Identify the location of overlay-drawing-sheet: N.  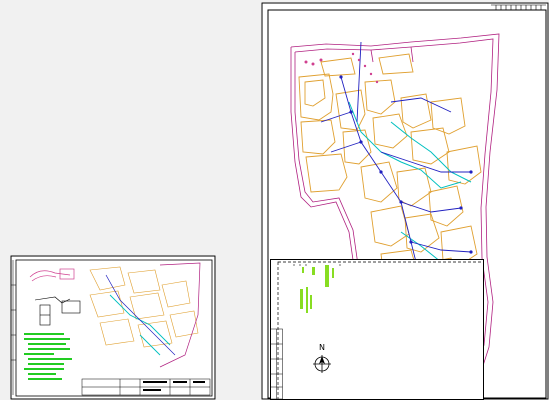
(377, 329).